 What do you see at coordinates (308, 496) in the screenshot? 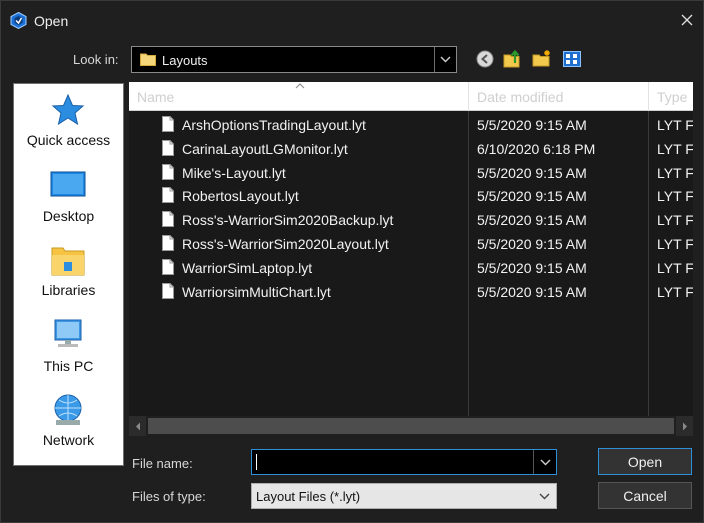
I see `file-type-value: Layout Files (*.lyt)` at bounding box center [308, 496].